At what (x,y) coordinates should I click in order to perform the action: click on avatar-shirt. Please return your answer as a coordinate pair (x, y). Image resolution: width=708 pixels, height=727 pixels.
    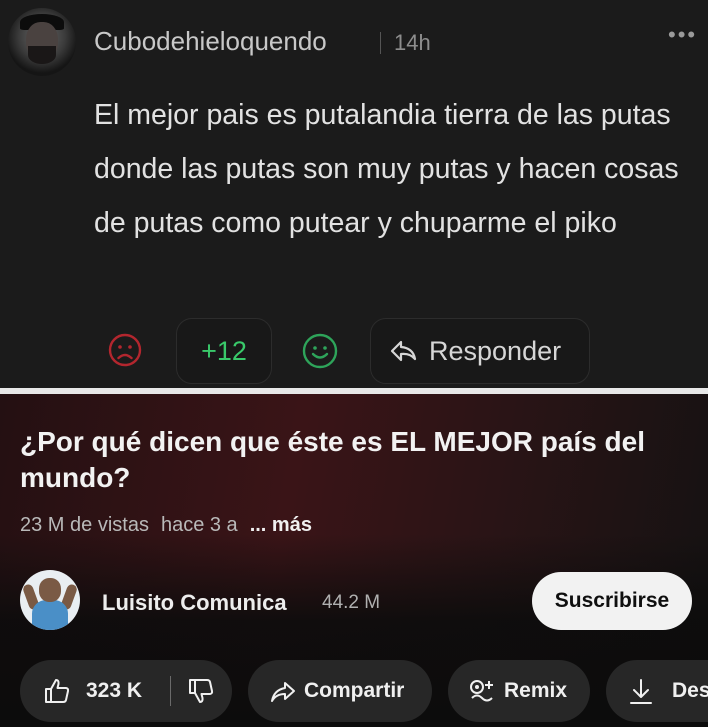
    Looking at the image, I should click on (50, 615).